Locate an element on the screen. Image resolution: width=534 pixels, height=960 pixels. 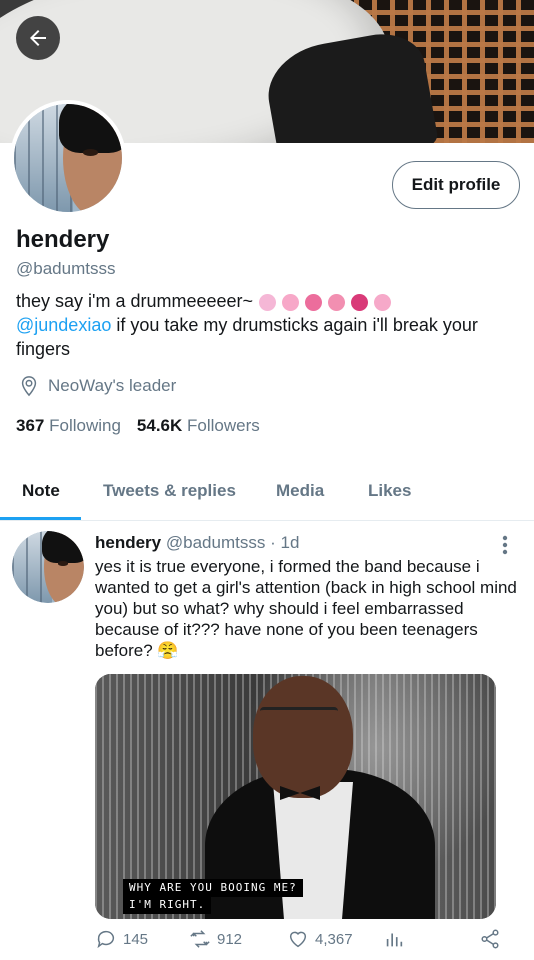
bio-text: they say i'm a drummeeeeer~ is located at coordinates (135, 301).